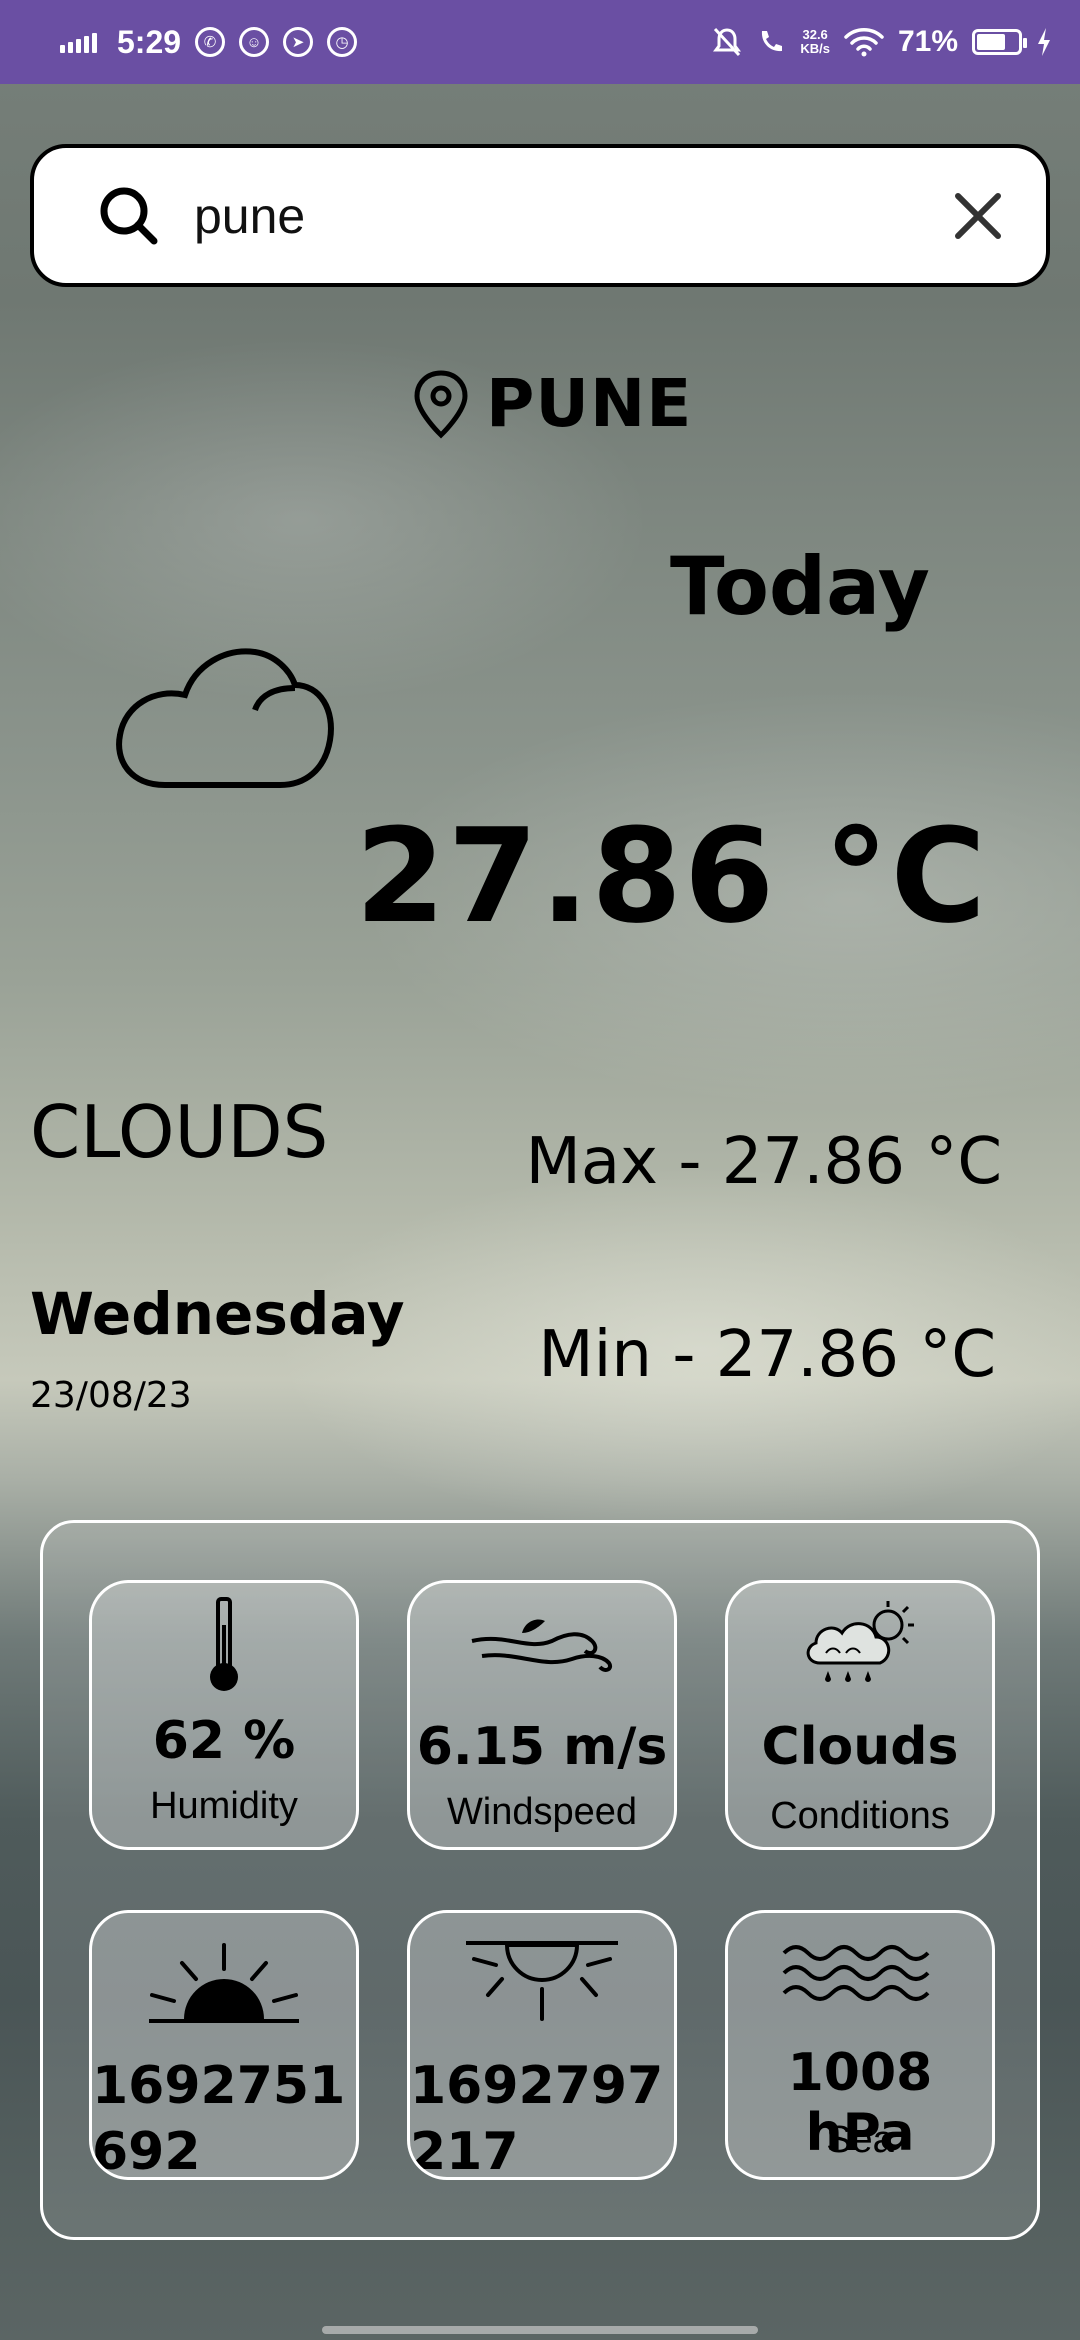 The height and width of the screenshot is (2340, 1080). What do you see at coordinates (767, 1355) in the screenshot?
I see `min-temperature: Min - 27.86 °C` at bounding box center [767, 1355].